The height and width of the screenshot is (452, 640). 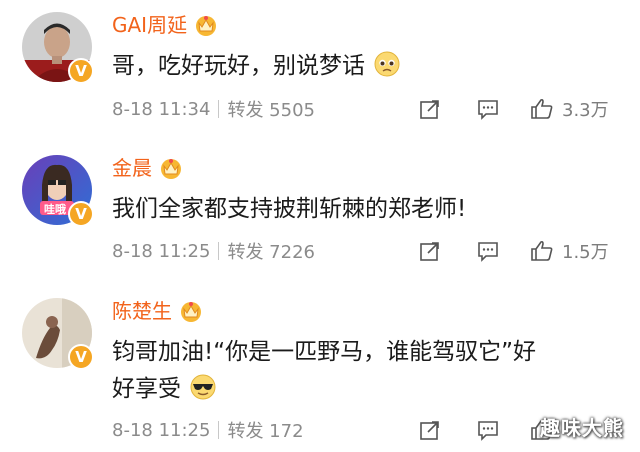 I want to click on timestamp: 8-18 11:34, so click(x=161, y=109).